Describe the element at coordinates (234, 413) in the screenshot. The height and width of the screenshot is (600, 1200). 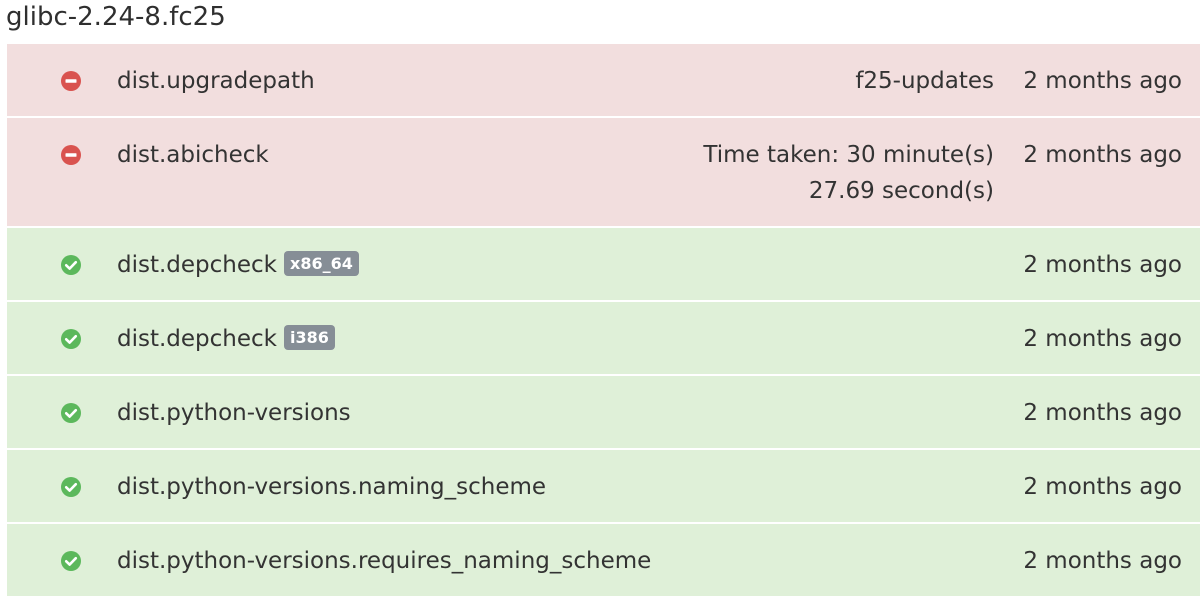
I see `testcase-name-link: dist.python-versions` at that location.